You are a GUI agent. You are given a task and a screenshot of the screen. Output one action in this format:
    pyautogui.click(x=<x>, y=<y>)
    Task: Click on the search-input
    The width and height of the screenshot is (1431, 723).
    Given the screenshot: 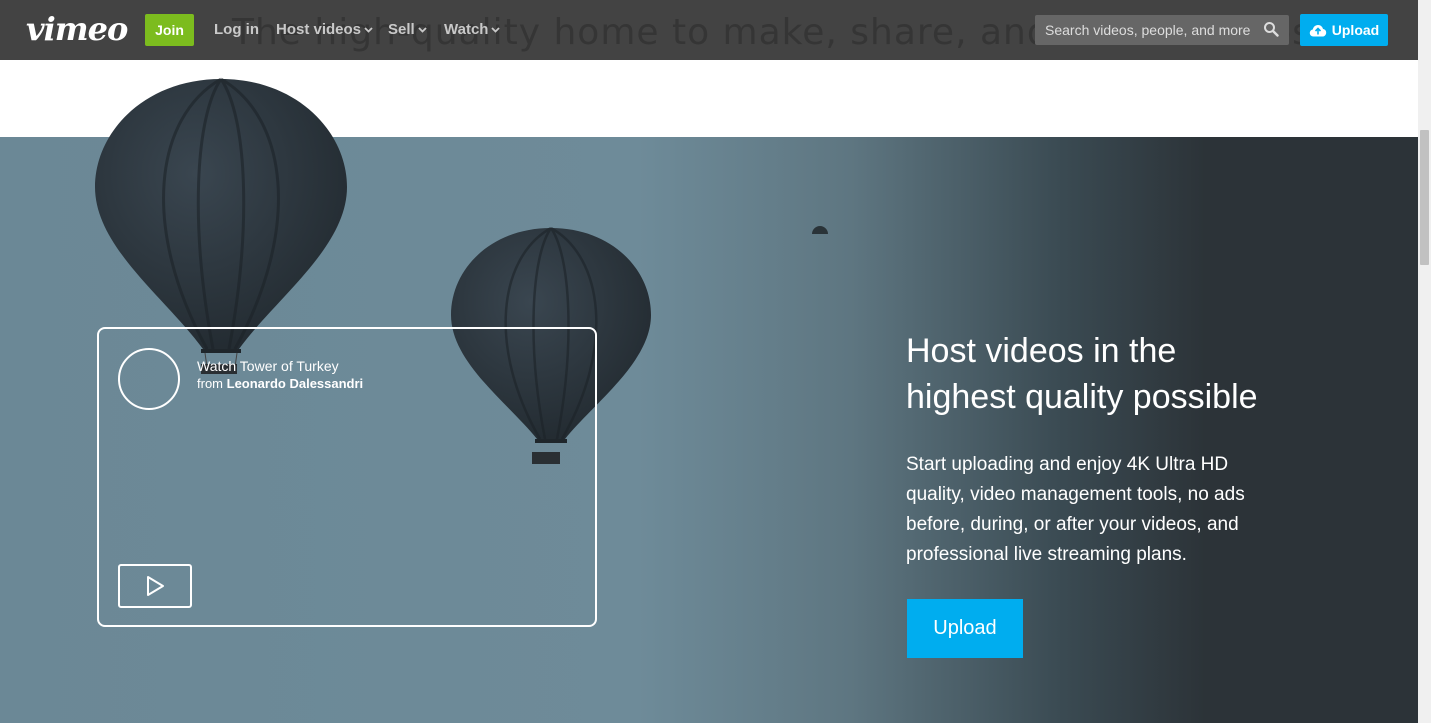 What is the action you would take?
    pyautogui.click(x=1146, y=30)
    